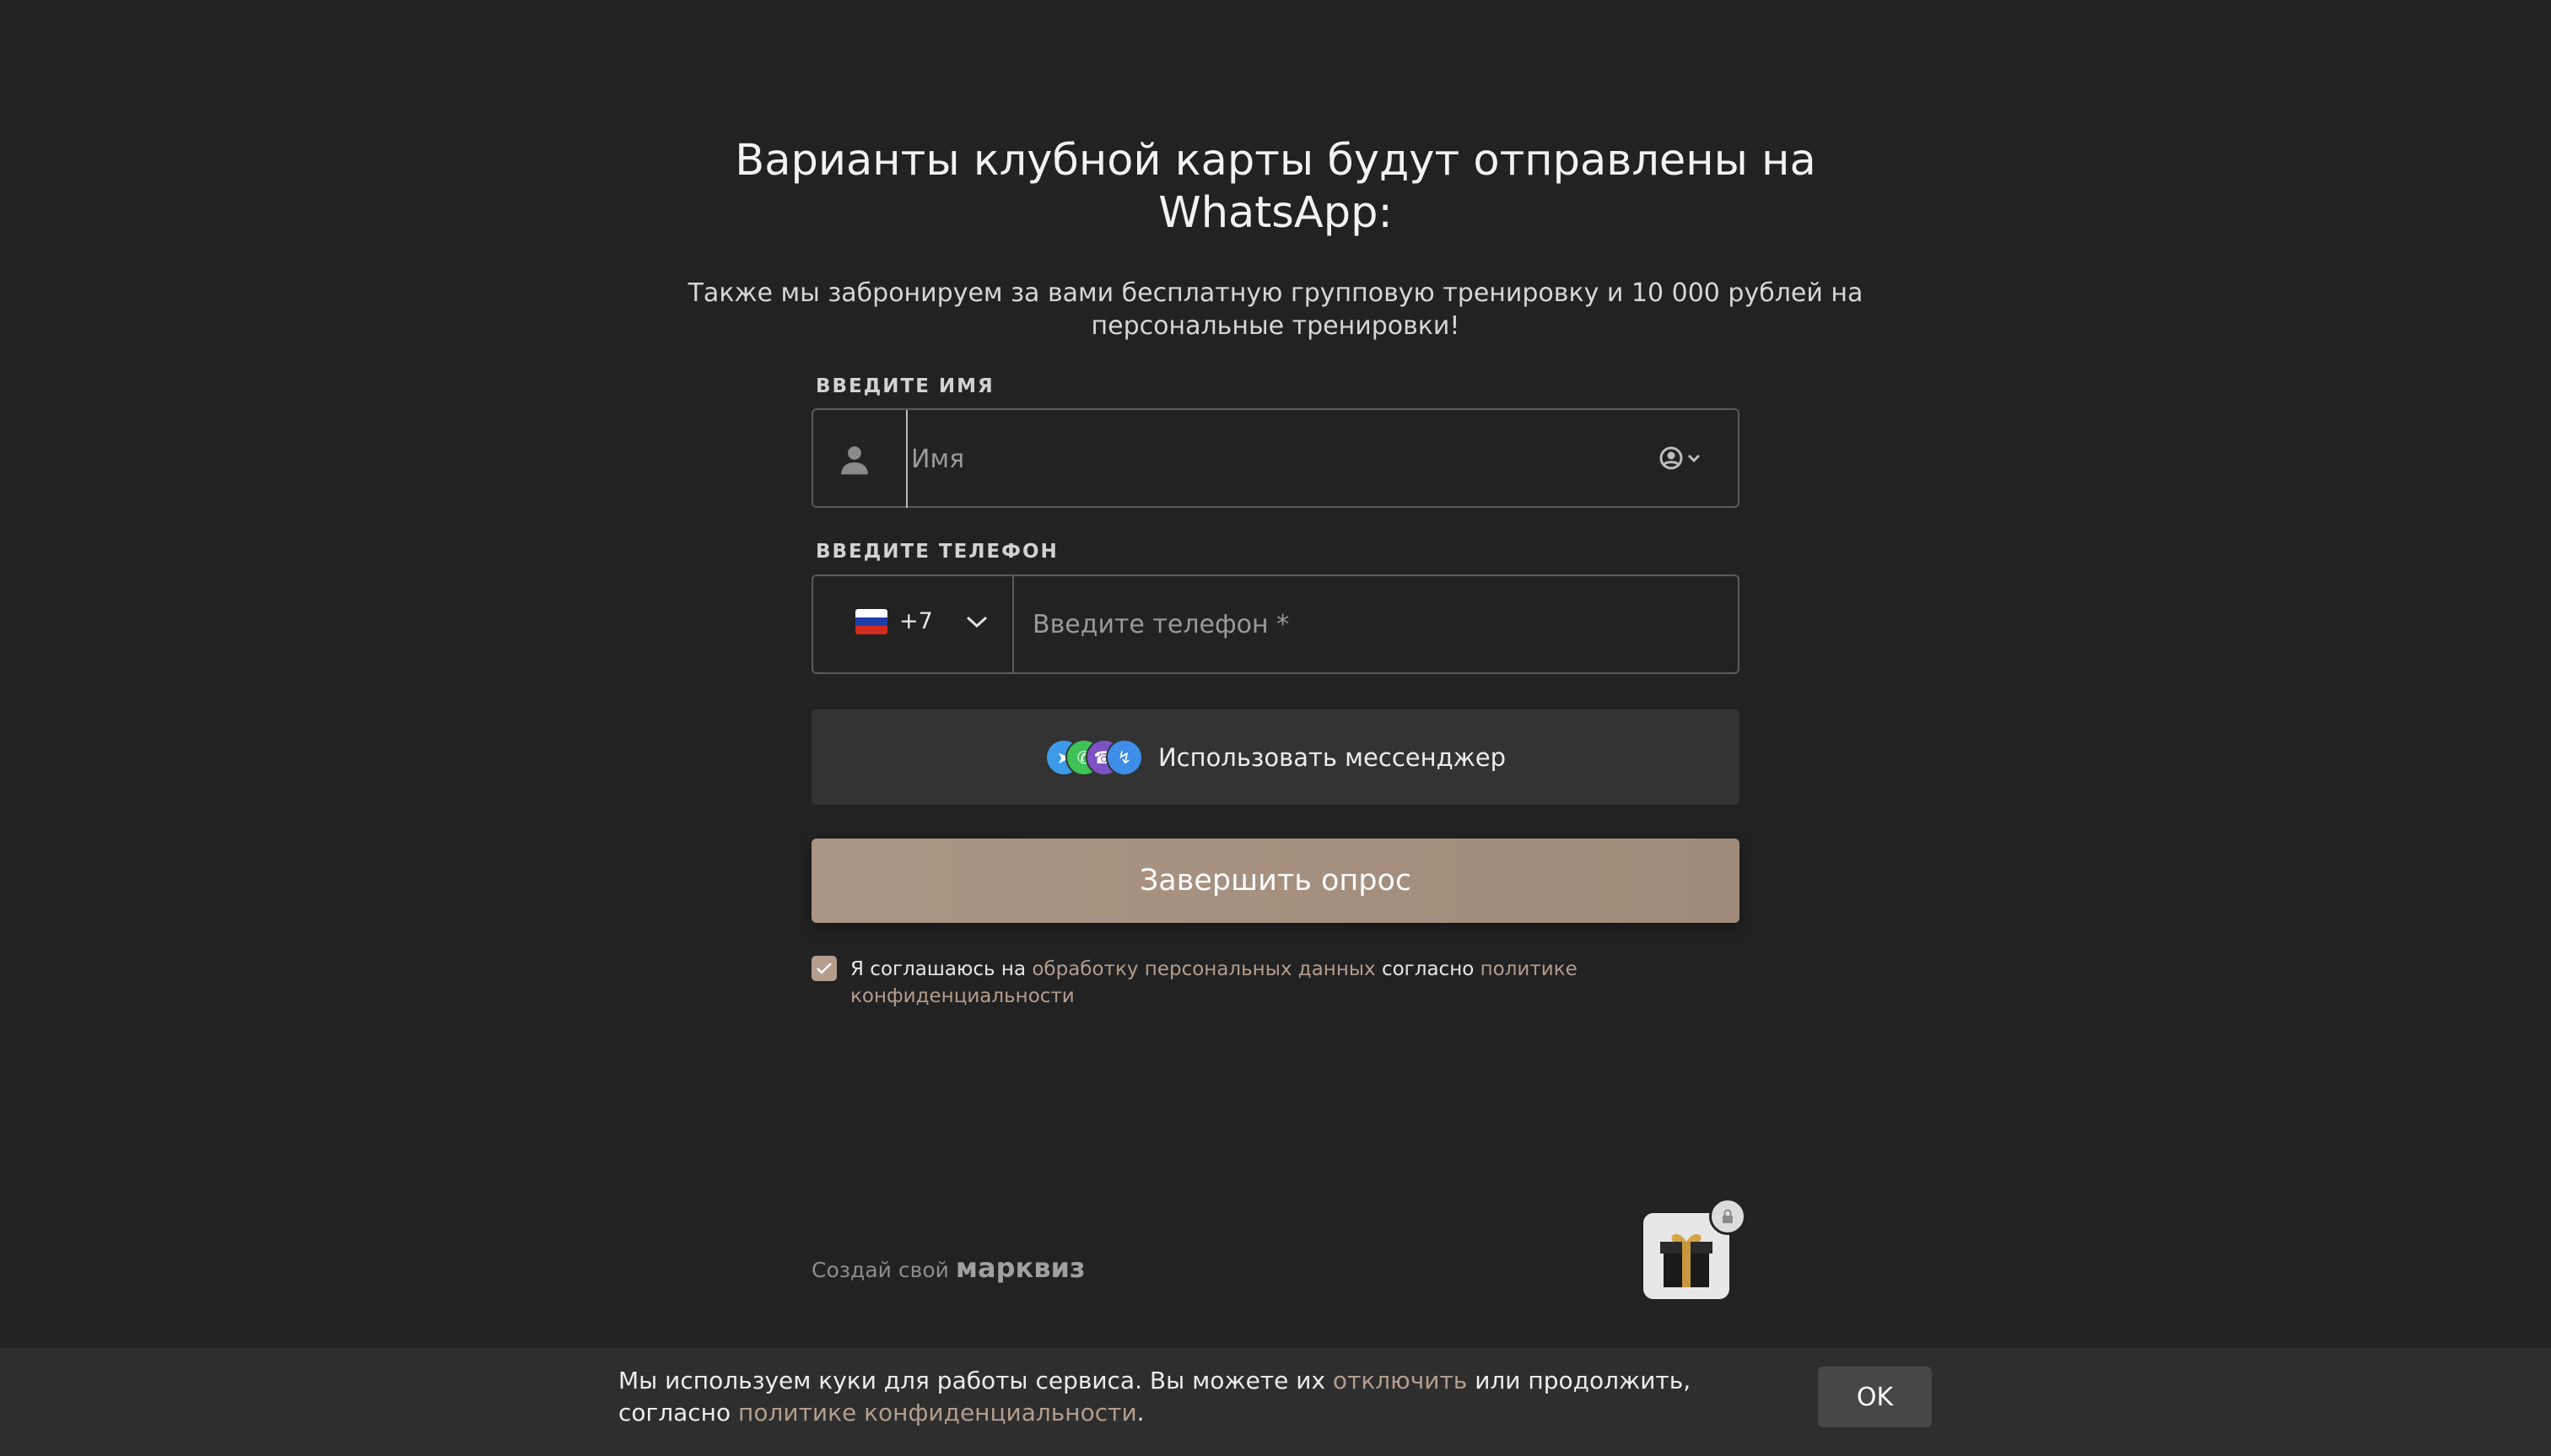 The width and height of the screenshot is (2551, 1456). I want to click on autofill-contact-icon, so click(1681, 458).